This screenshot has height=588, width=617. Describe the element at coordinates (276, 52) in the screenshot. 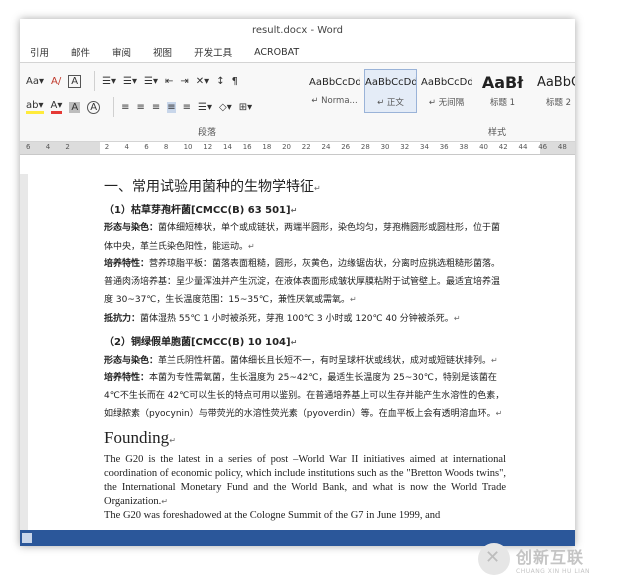

I see `menu-acrobat: ACROBAT` at that location.